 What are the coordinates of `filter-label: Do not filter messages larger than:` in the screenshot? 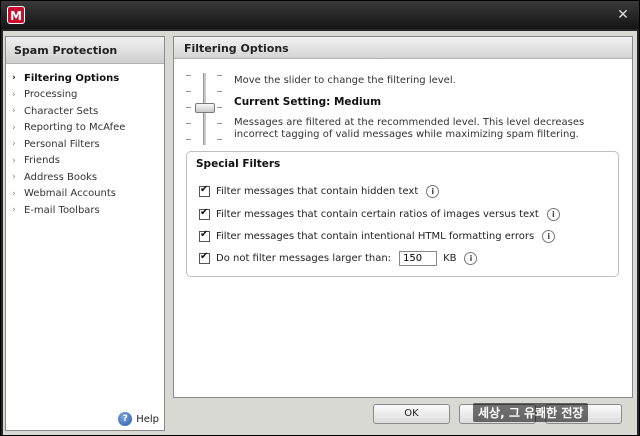 It's located at (304, 258).